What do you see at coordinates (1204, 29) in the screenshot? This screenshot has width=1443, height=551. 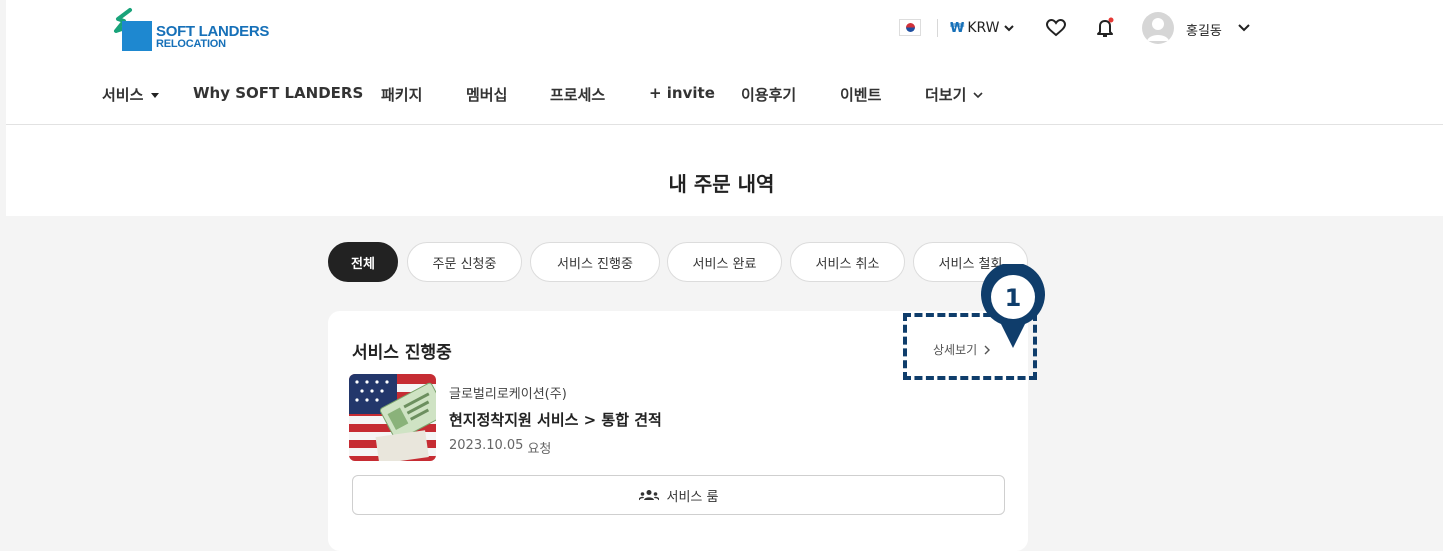 I see `user-name: 홍길동` at bounding box center [1204, 29].